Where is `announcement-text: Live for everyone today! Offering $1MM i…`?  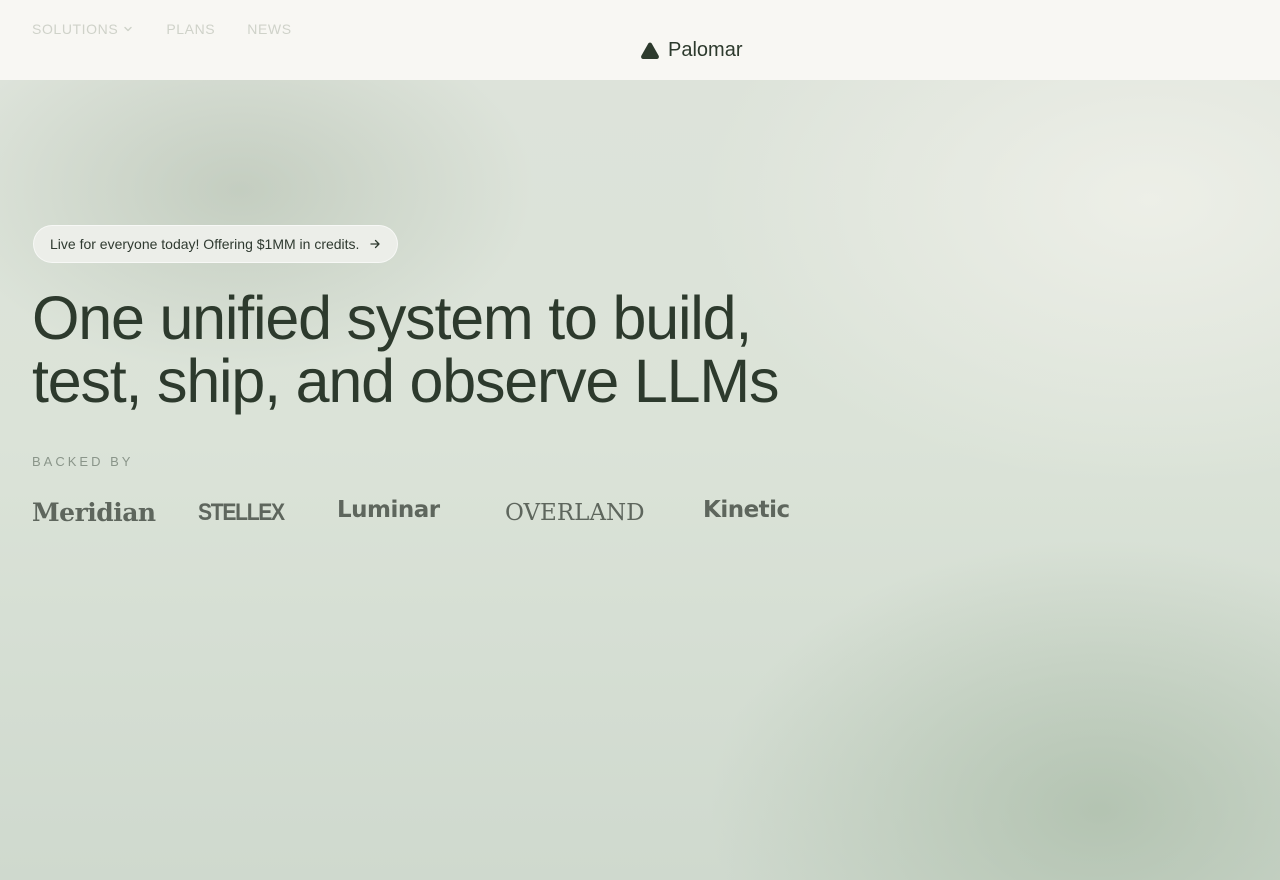
announcement-text: Live for everyone today! Offering $1MM i… is located at coordinates (205, 244).